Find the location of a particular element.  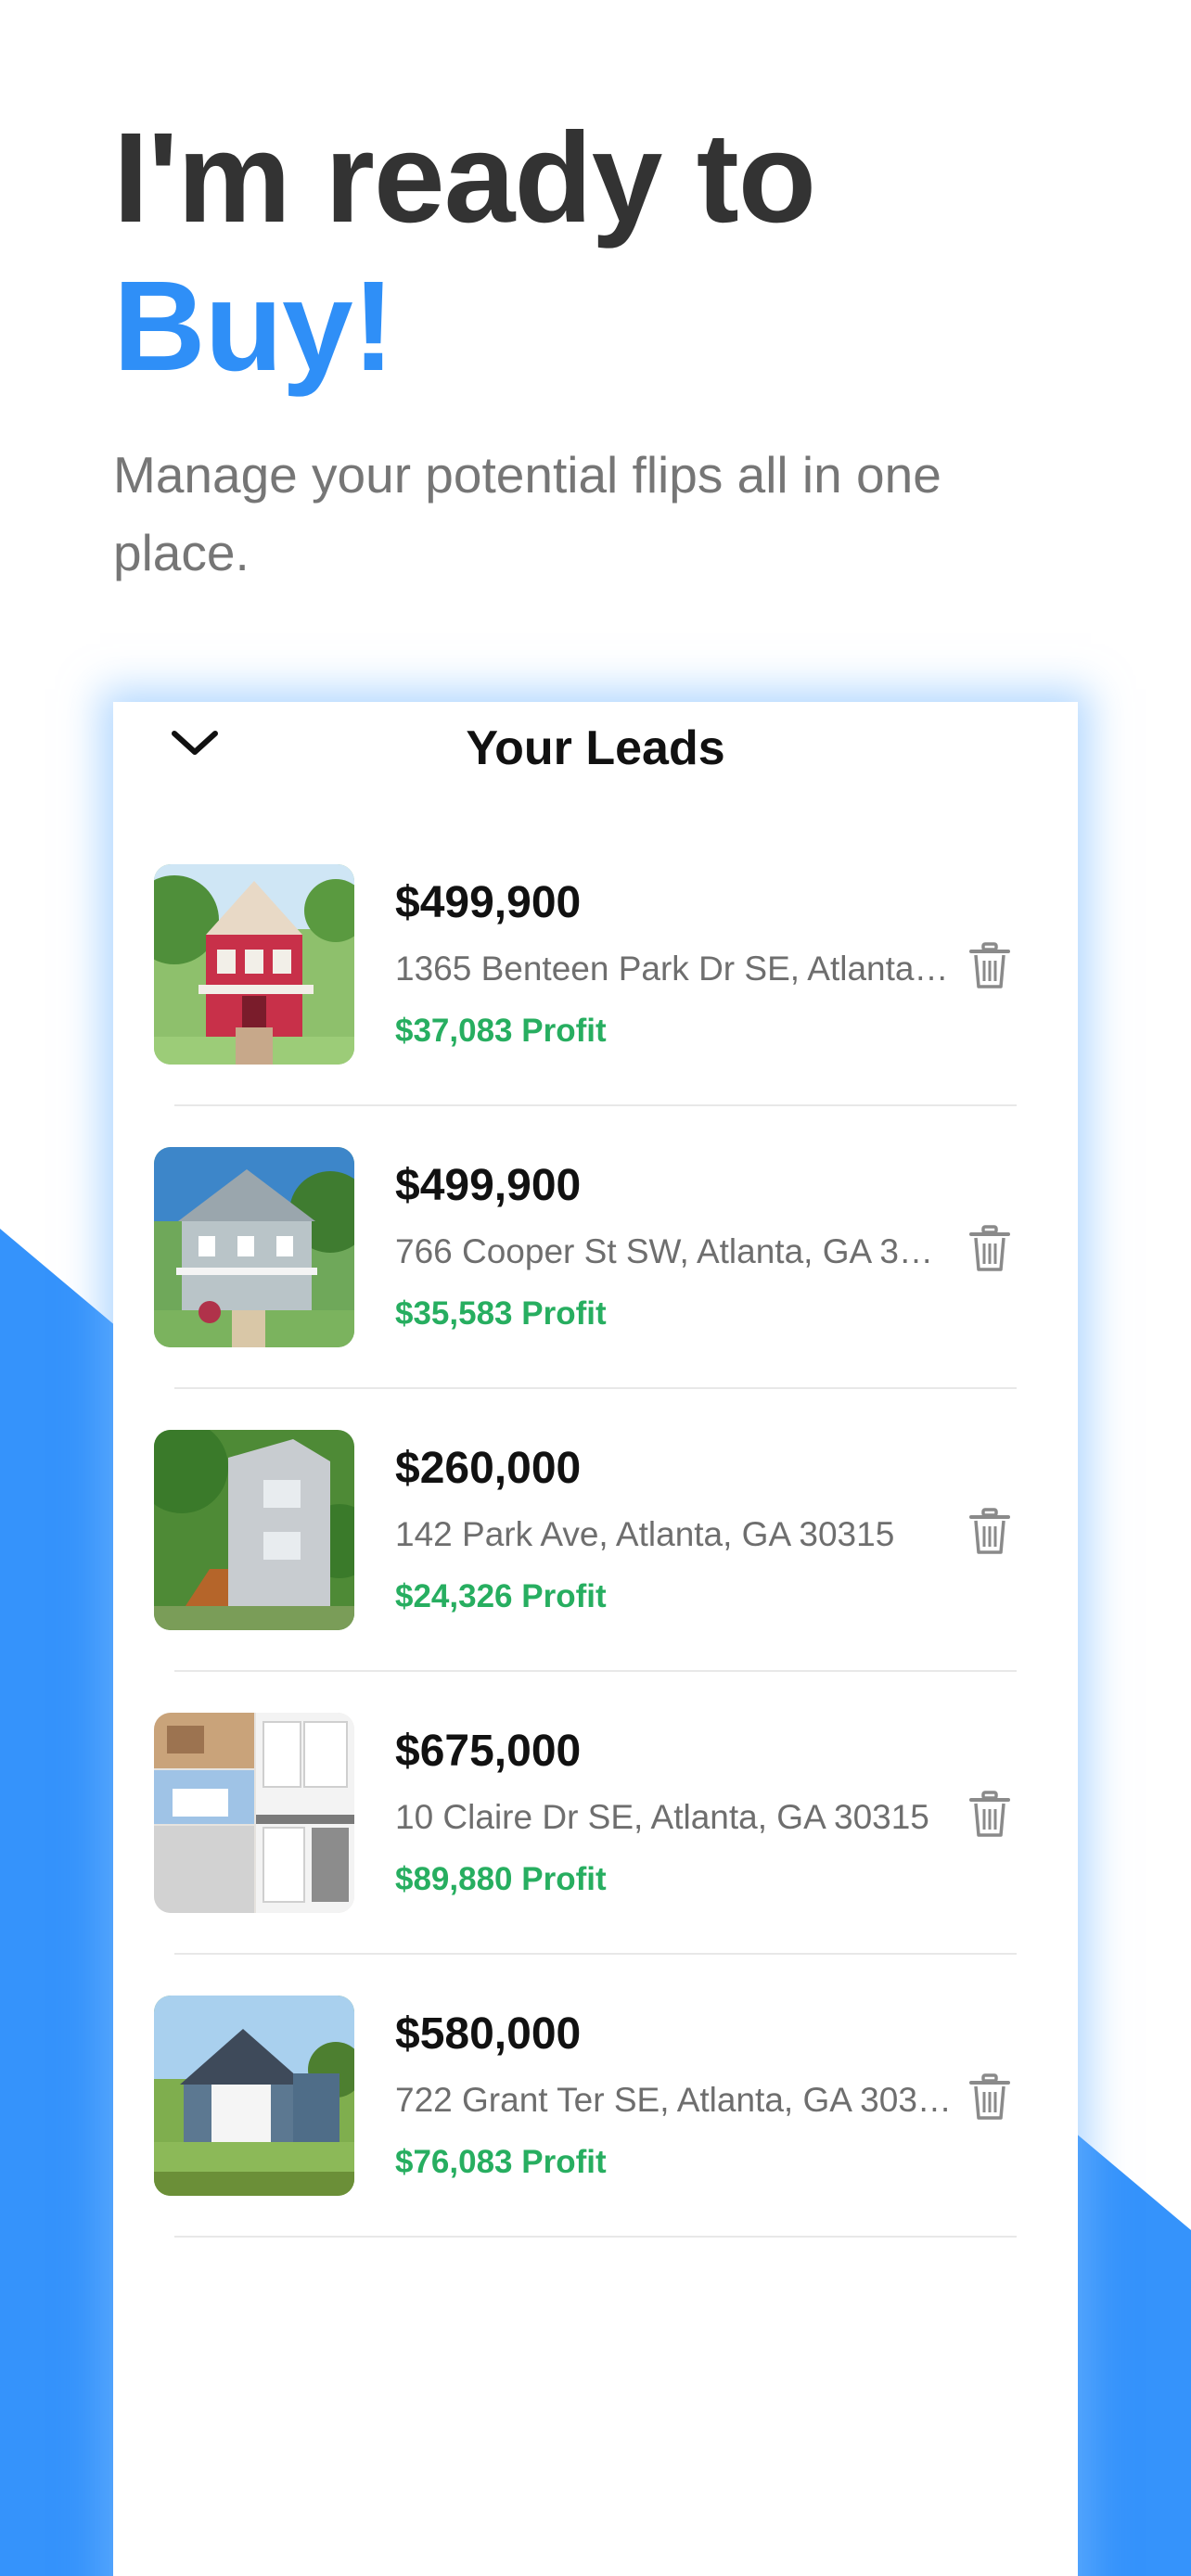

lead-address: 722 Grant Ter SE, Atlanta, GA 30315 is located at coordinates (673, 2100).